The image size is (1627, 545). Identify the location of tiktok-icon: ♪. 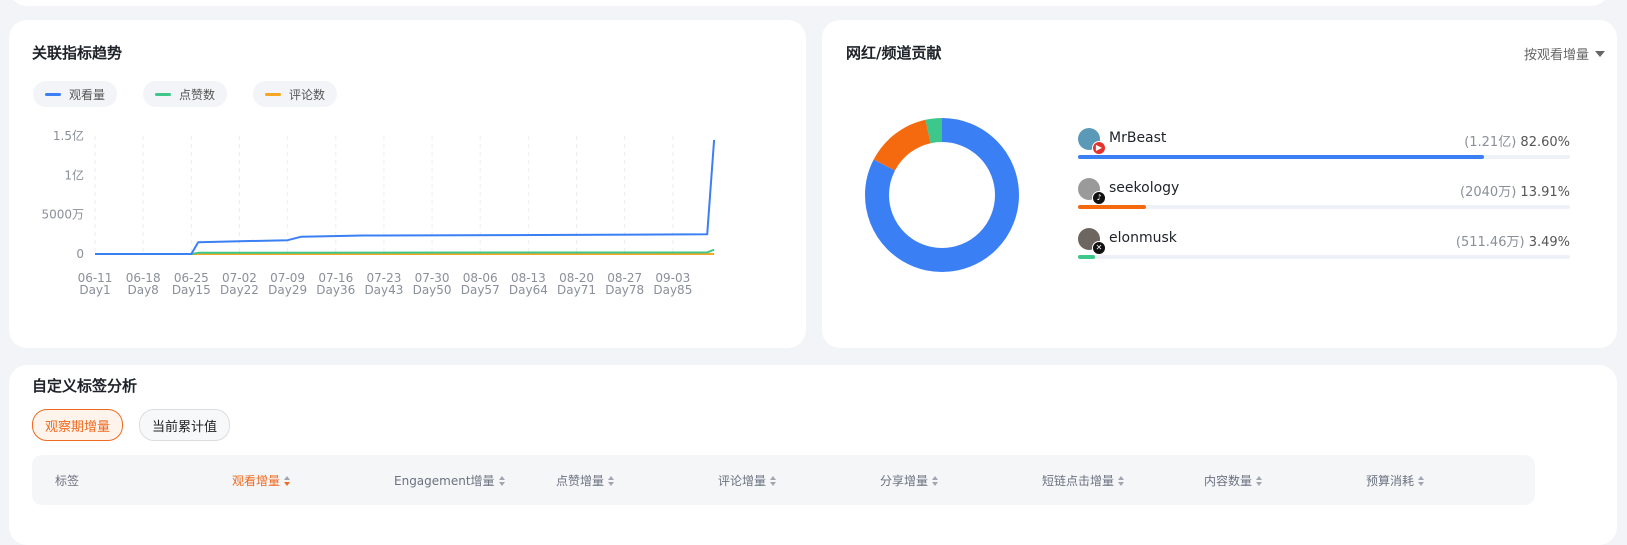
(1099, 198).